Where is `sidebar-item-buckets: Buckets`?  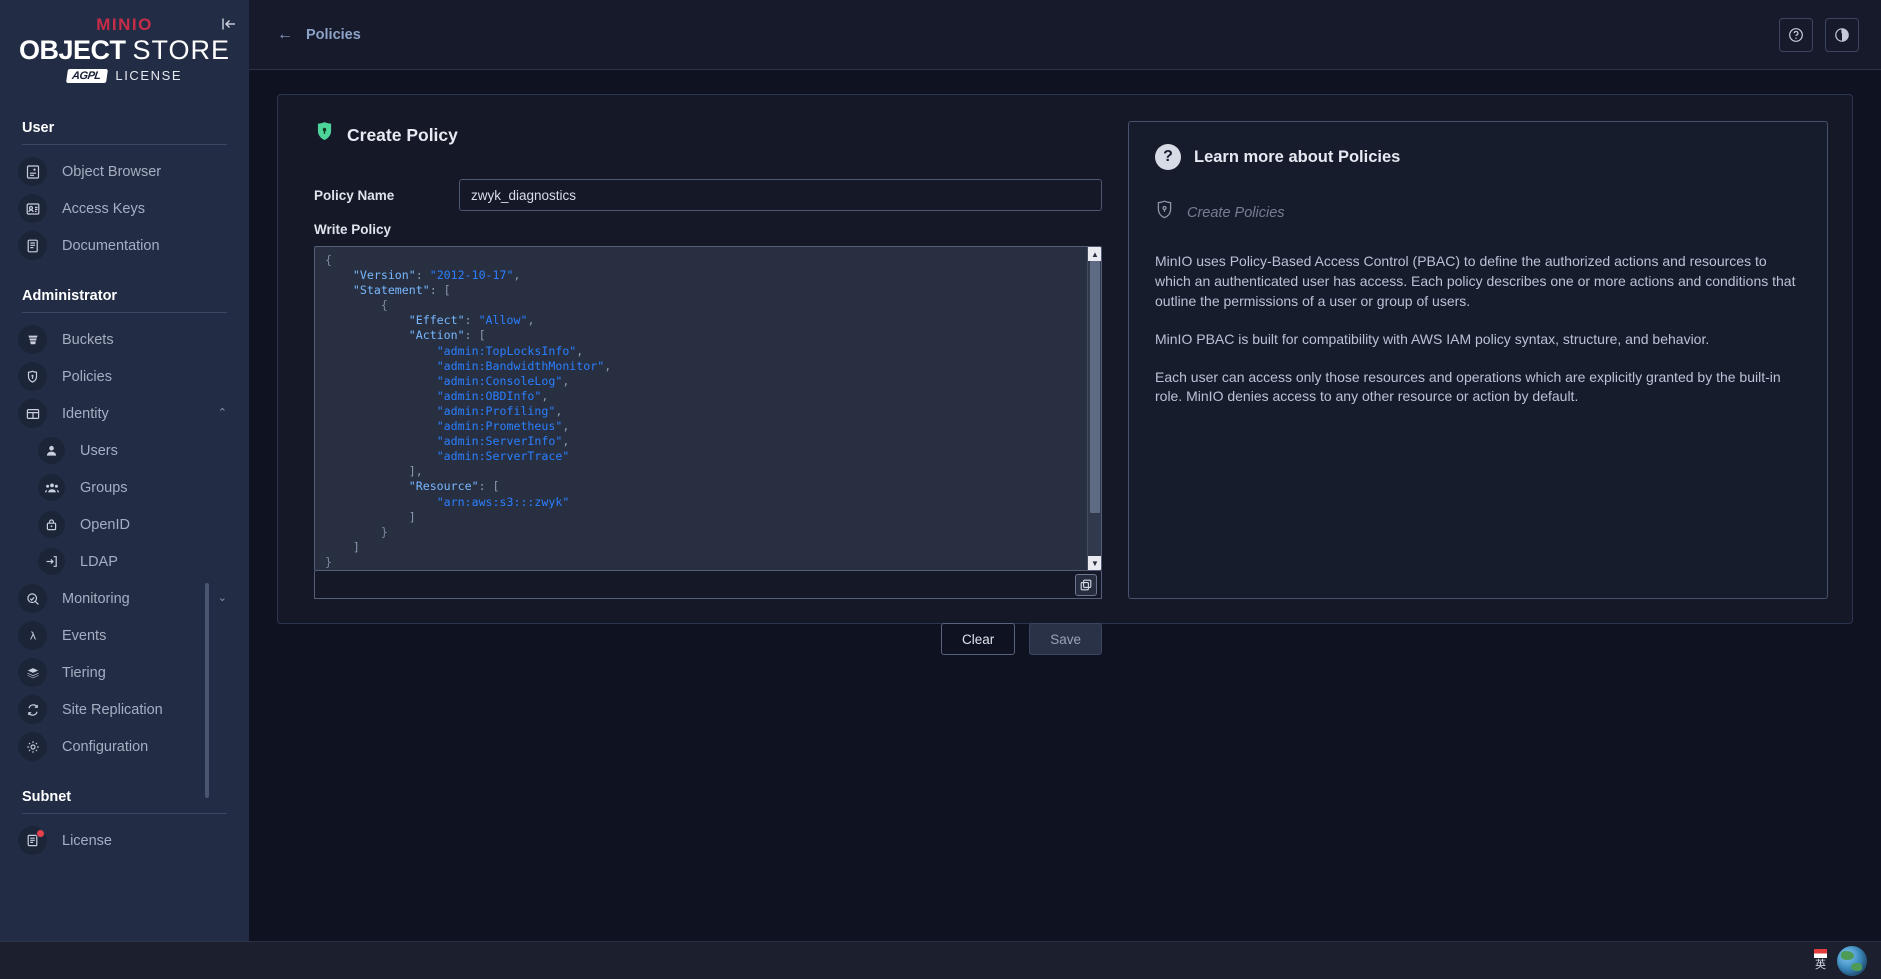
sidebar-item-buckets: Buckets is located at coordinates (124, 339).